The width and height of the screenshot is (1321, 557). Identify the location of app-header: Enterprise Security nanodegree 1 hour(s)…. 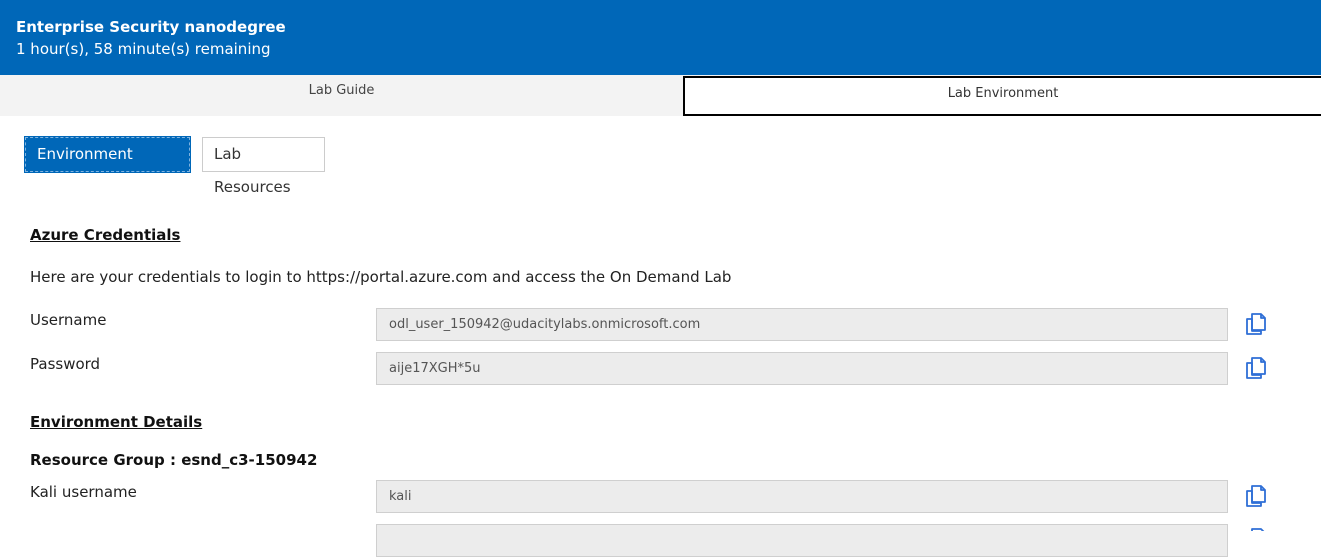
(660, 37).